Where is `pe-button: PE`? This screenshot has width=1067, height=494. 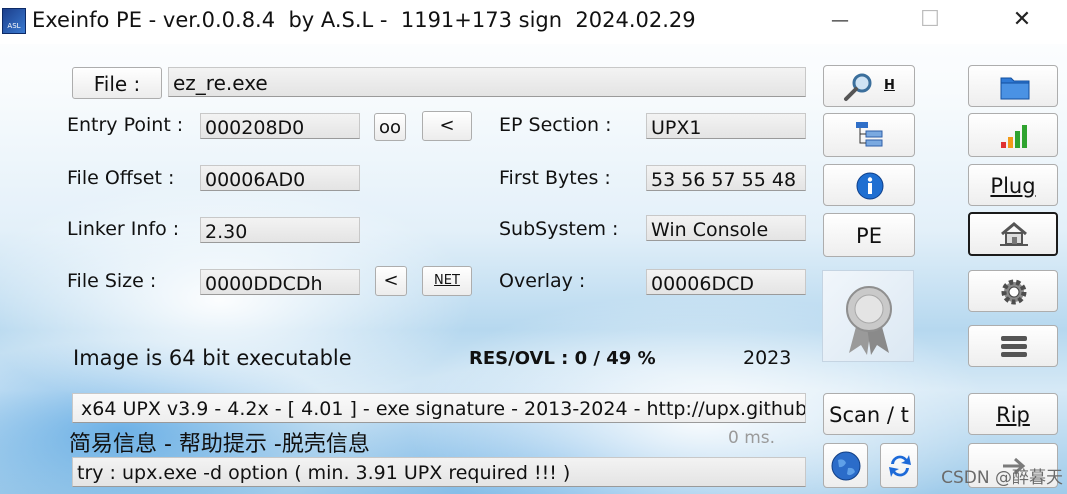 pe-button: PE is located at coordinates (869, 235).